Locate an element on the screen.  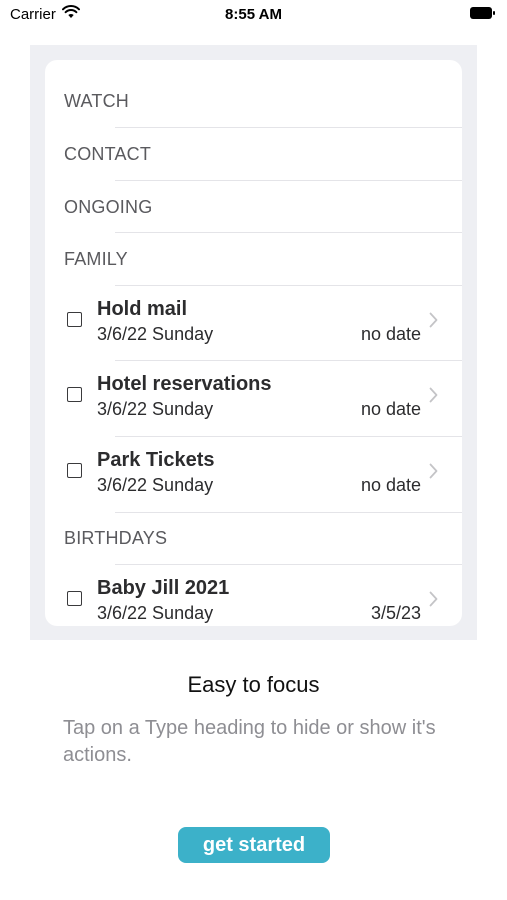
onboarding-caption: Easy to focus is located at coordinates (253, 684).